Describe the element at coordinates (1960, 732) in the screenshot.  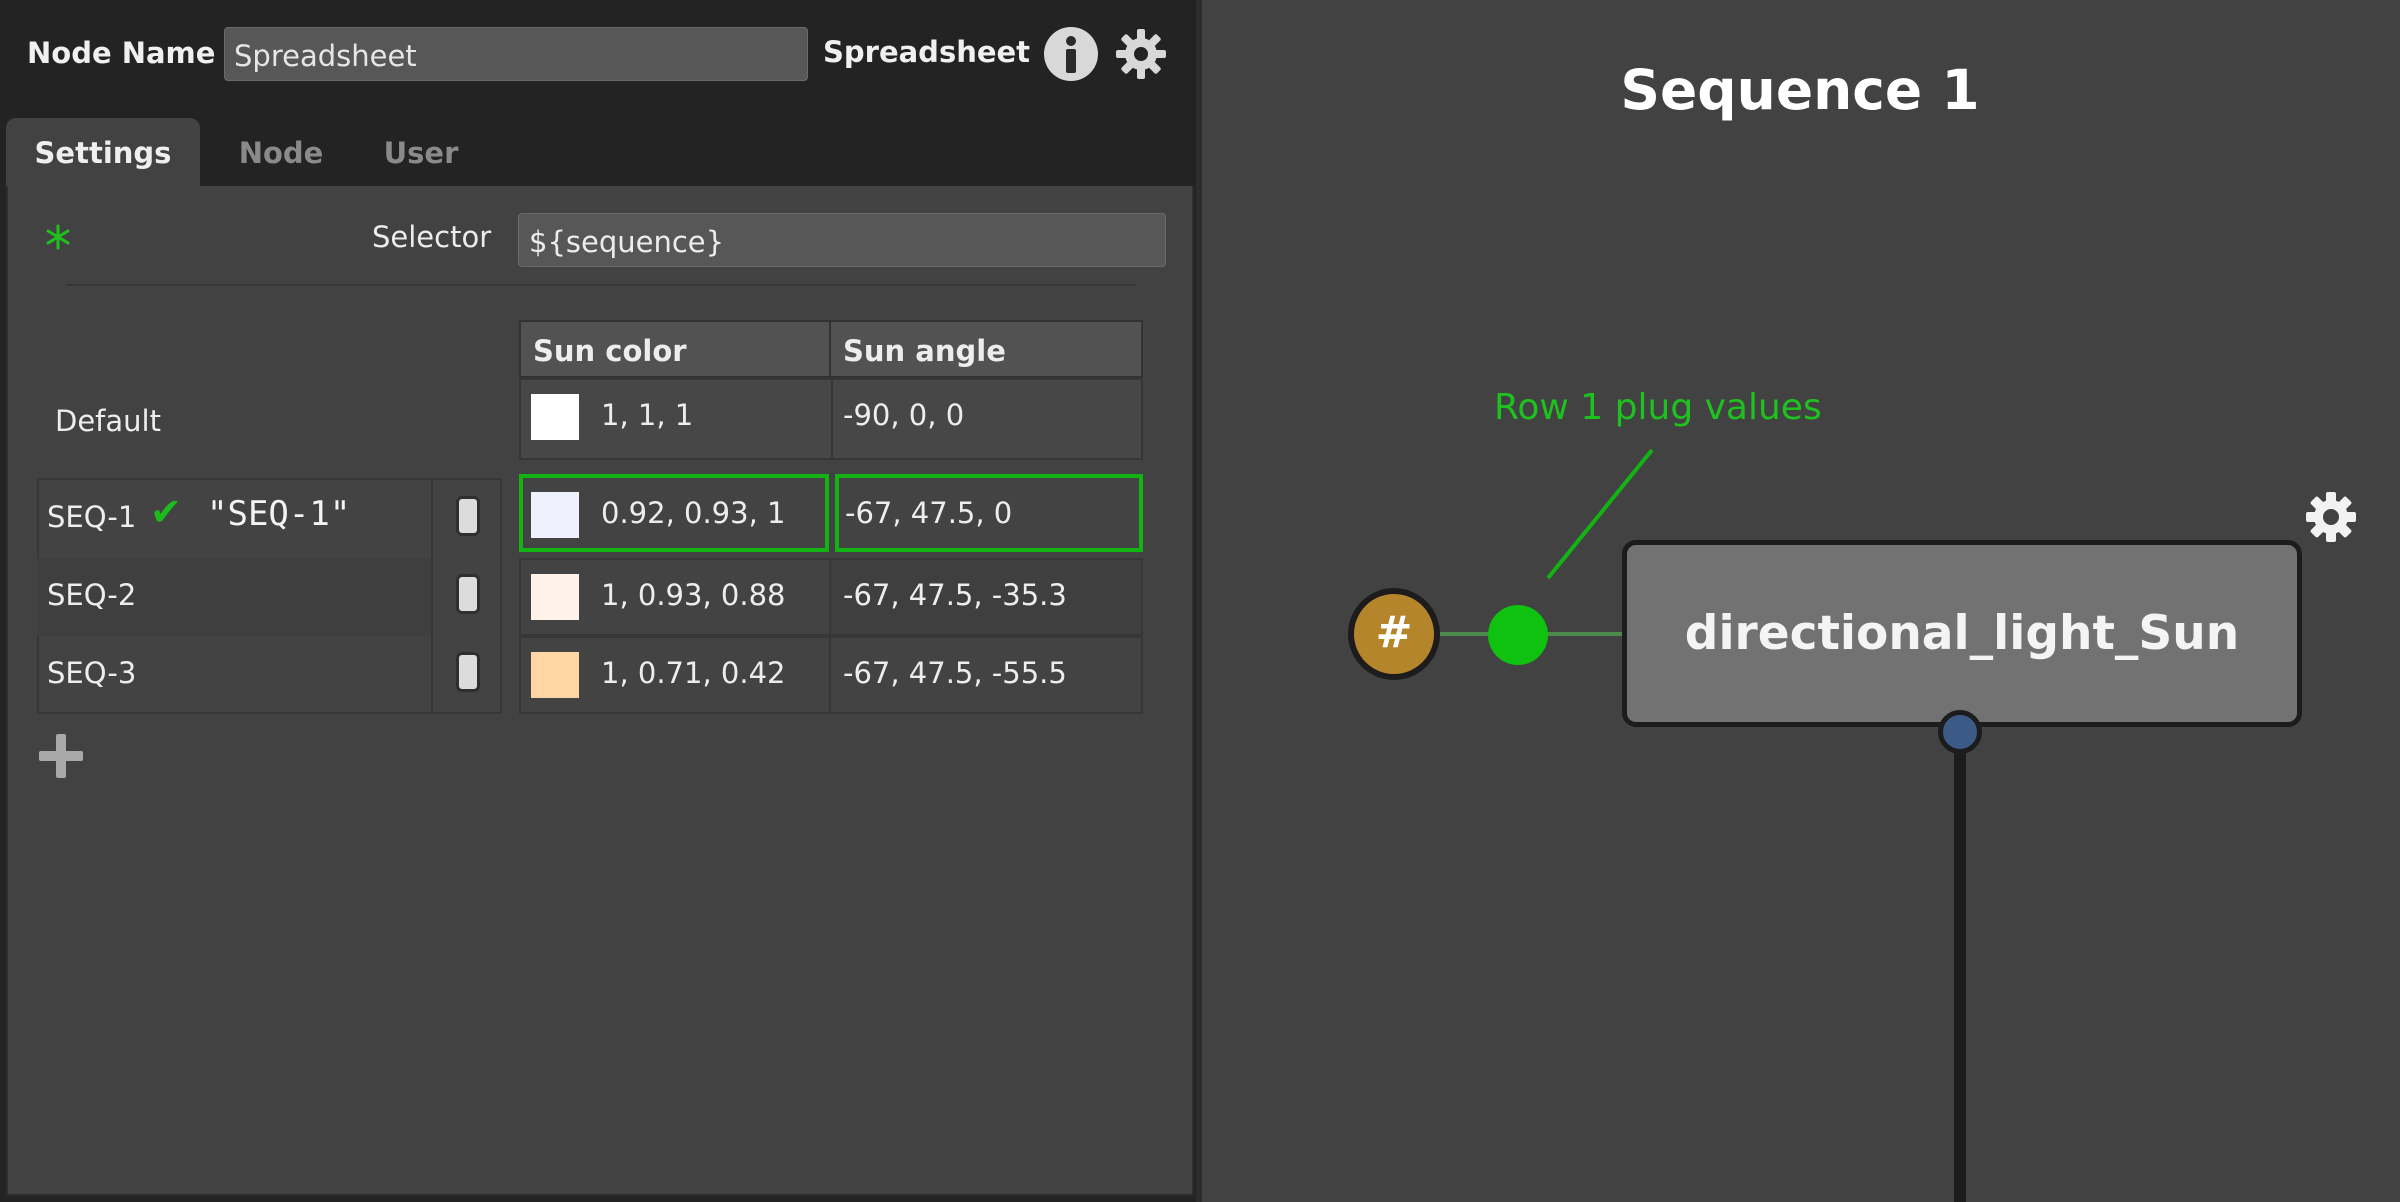
I see `output-plug` at that location.